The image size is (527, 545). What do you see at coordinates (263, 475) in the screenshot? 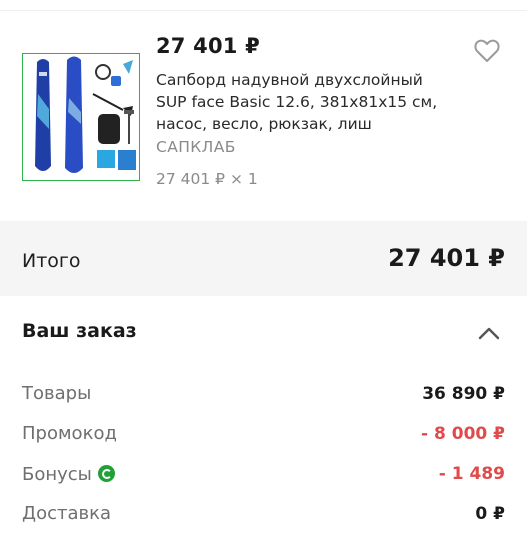
I see `summary-row-bonuses: Бонусы - 1 489` at bounding box center [263, 475].